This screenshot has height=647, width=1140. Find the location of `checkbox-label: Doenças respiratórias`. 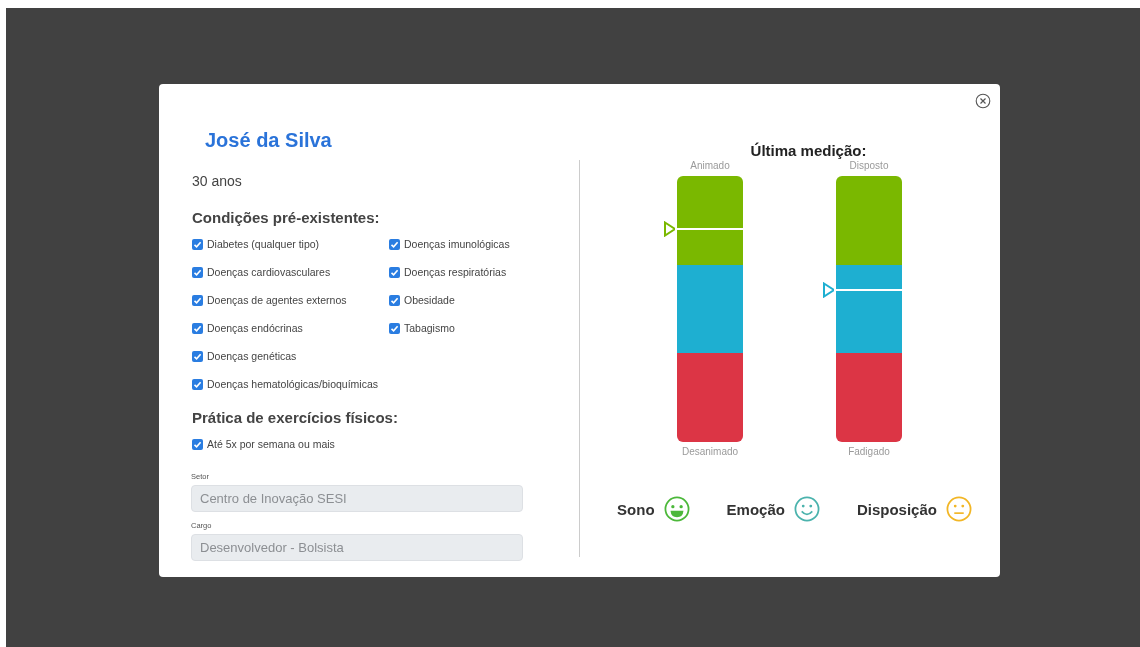

checkbox-label: Doenças respiratórias is located at coordinates (455, 272).